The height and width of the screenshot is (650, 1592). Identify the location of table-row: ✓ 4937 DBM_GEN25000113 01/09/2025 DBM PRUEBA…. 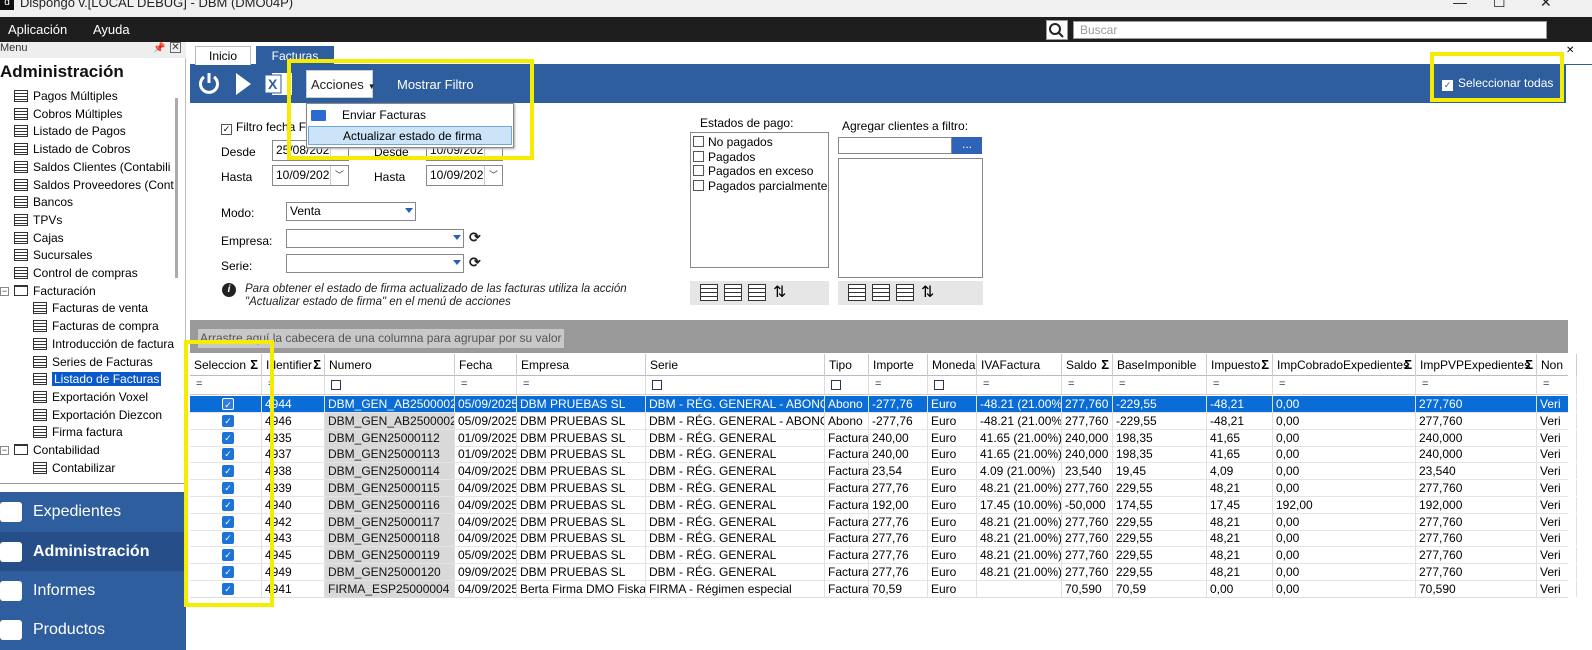
(883, 455).